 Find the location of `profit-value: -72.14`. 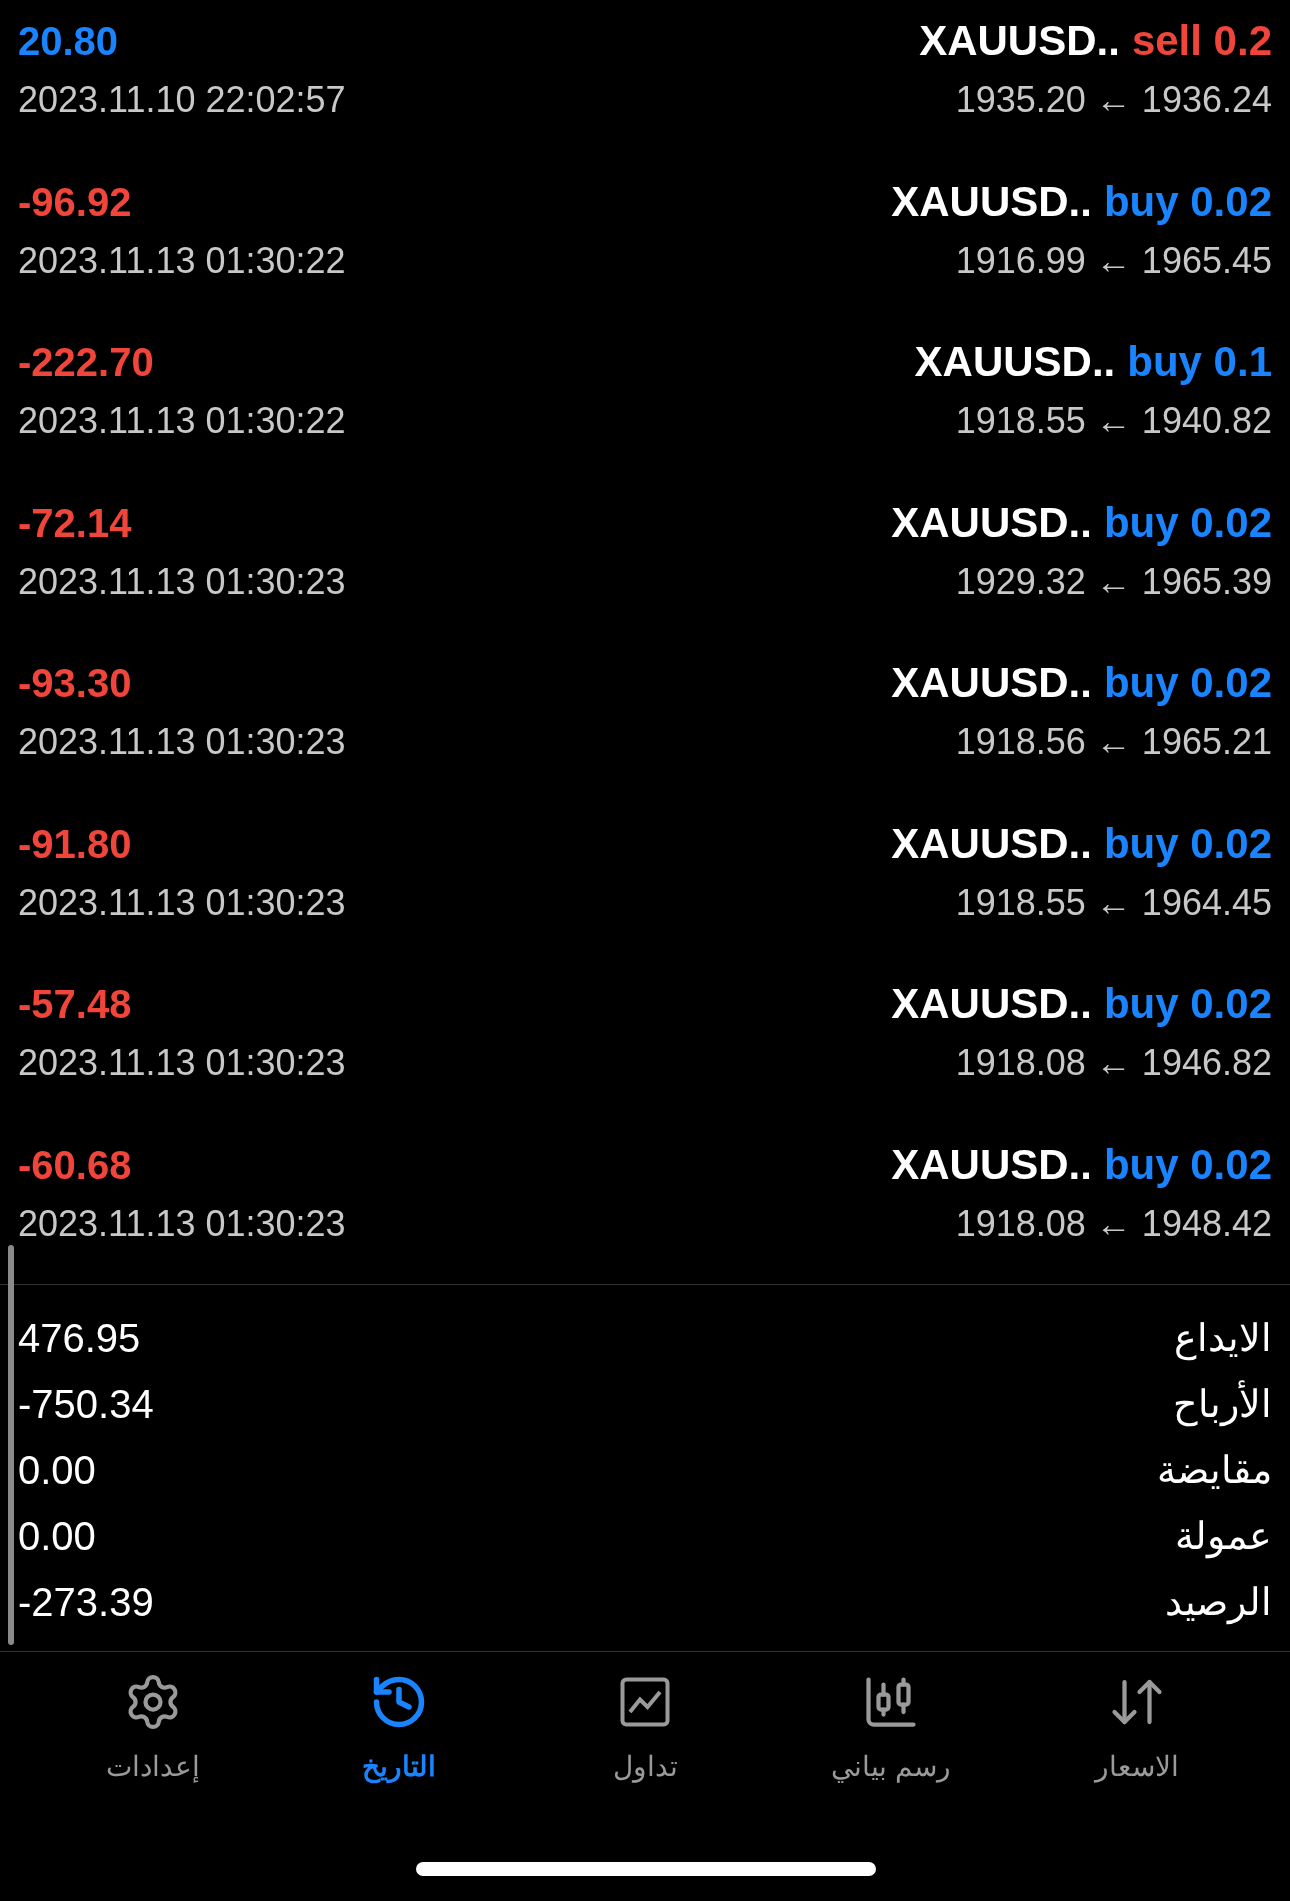

profit-value: -72.14 is located at coordinates (75, 523).